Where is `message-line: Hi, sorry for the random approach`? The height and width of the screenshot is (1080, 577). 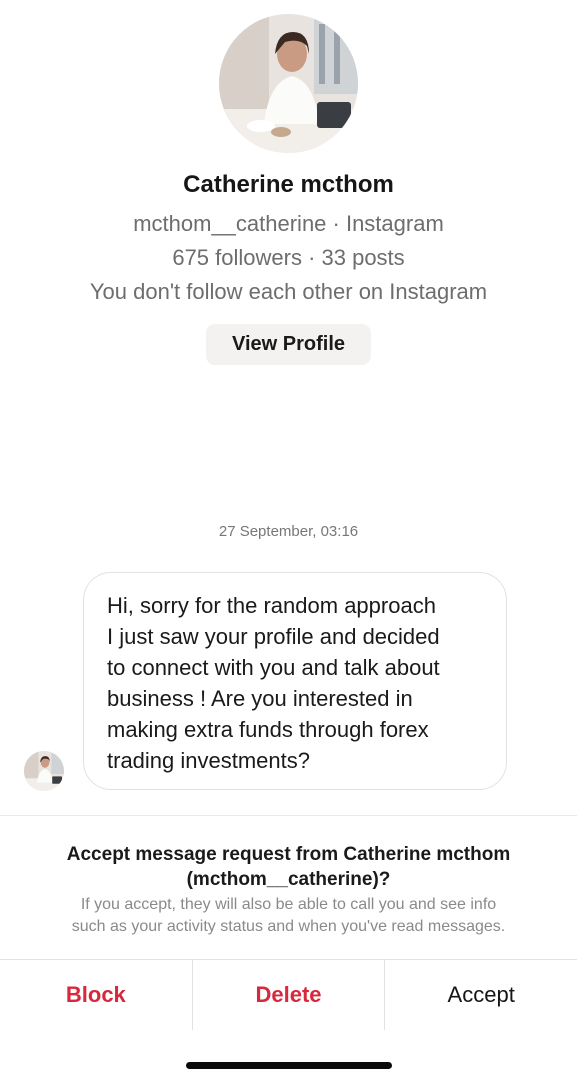 message-line: Hi, sorry for the random approach is located at coordinates (271, 605).